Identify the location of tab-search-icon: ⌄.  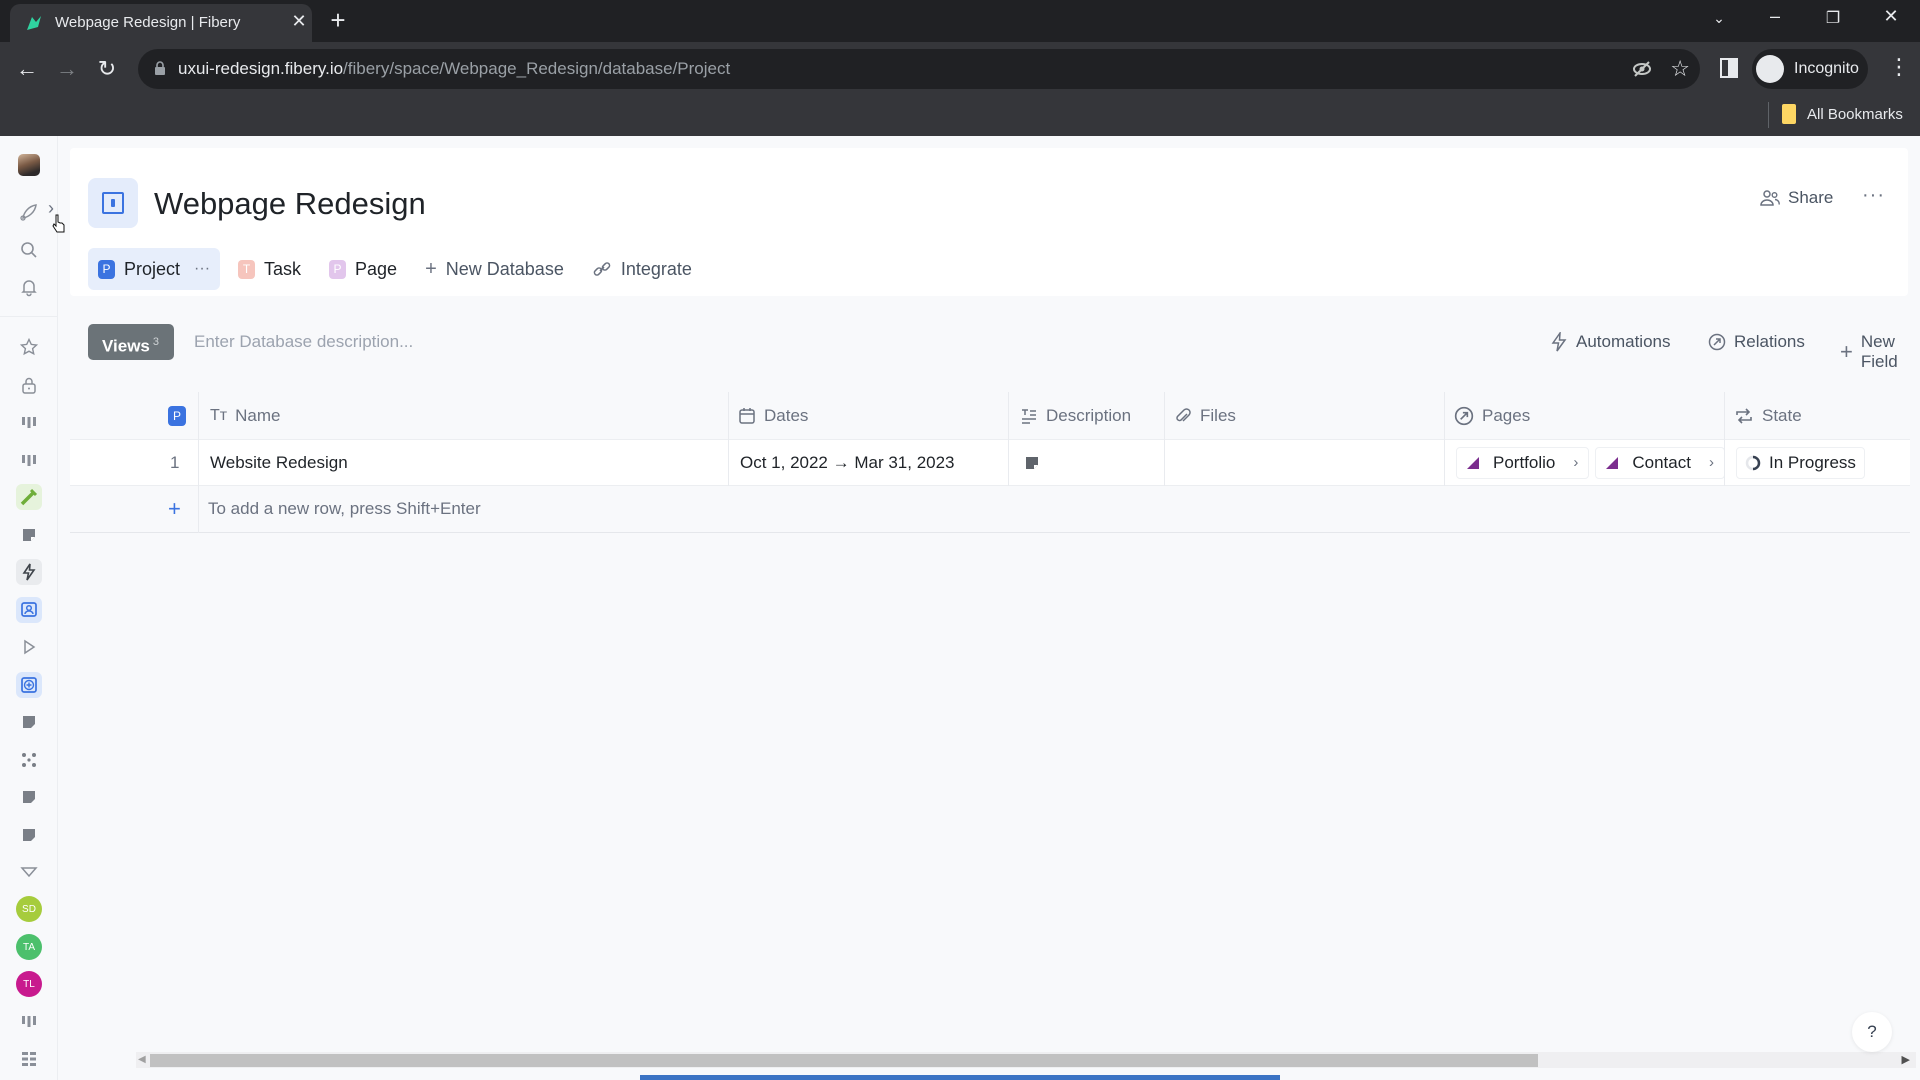
(1719, 18).